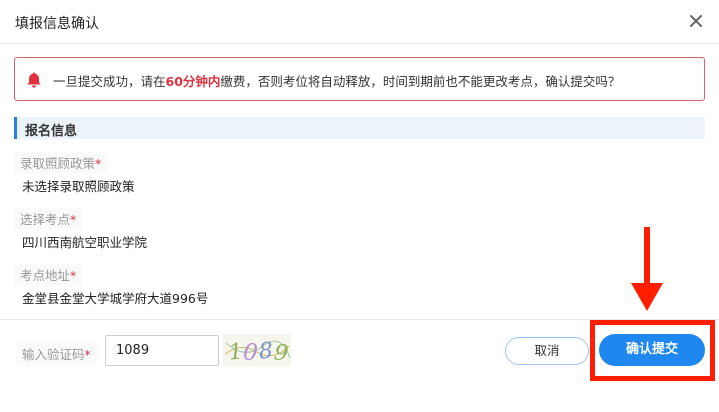 The width and height of the screenshot is (719, 412). Describe the element at coordinates (51, 131) in the screenshot. I see `section-title: 报名信息` at that location.